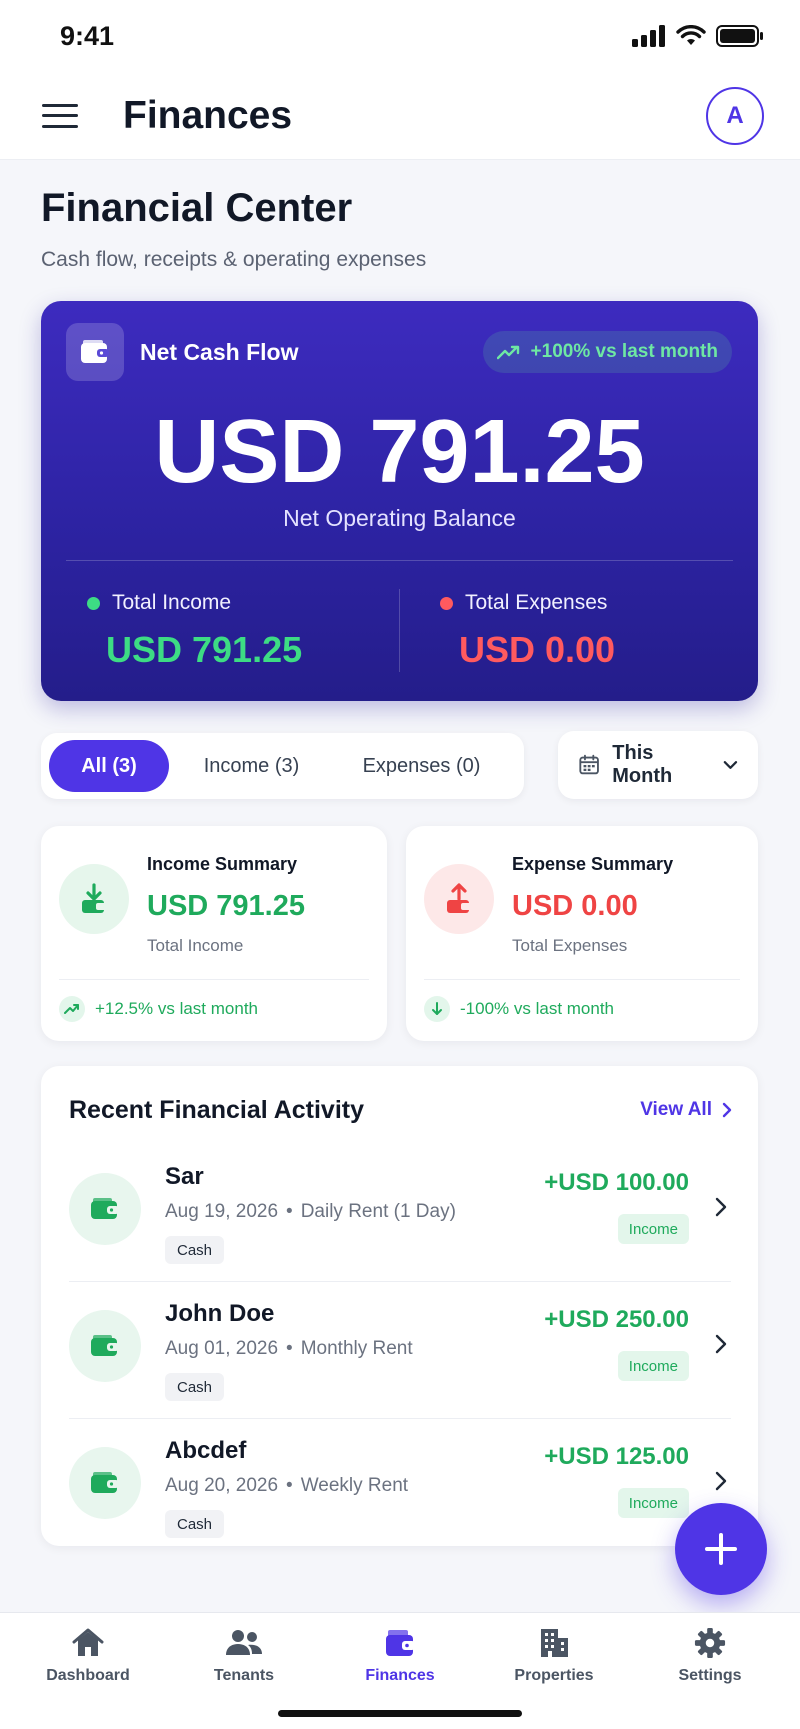 The width and height of the screenshot is (800, 1729). I want to click on transaction-meta: Aug 01, 2026 • Monthly Rent, so click(289, 1349).